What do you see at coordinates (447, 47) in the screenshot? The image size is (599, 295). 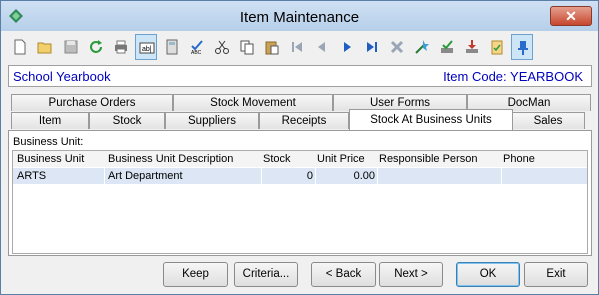 I see `approve-icon` at bounding box center [447, 47].